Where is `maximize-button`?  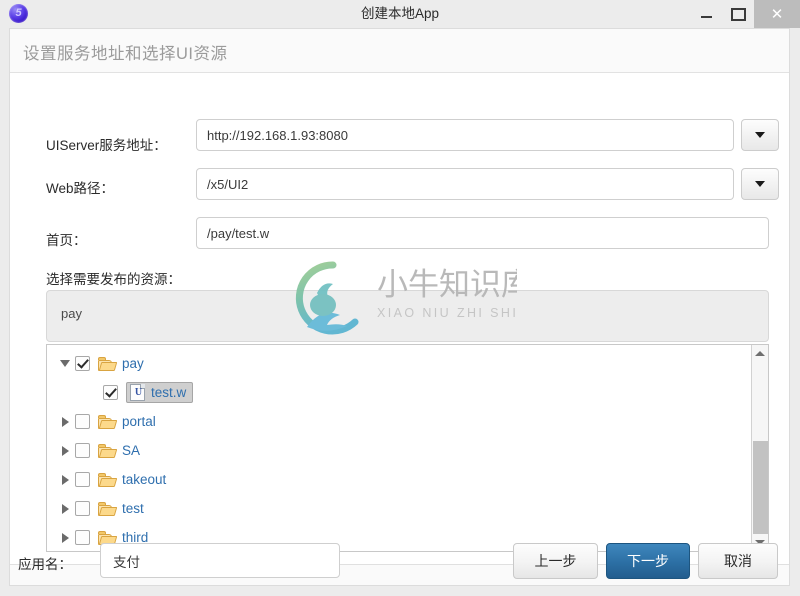 maximize-button is located at coordinates (738, 14).